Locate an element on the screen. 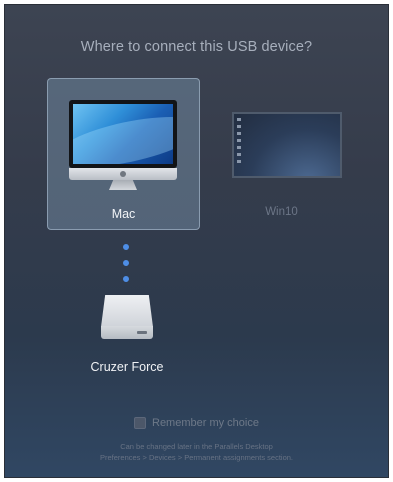 This screenshot has width=393, height=482. imac-chin is located at coordinates (123, 174).